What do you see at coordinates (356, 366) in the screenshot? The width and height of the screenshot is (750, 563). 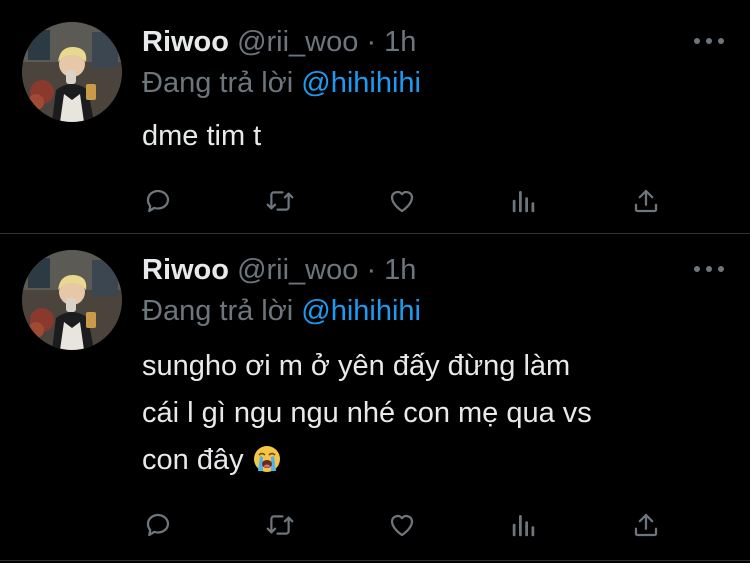 I see `tweet-text-line: sungho ơi m ở yên đấy đừng làm` at bounding box center [356, 366].